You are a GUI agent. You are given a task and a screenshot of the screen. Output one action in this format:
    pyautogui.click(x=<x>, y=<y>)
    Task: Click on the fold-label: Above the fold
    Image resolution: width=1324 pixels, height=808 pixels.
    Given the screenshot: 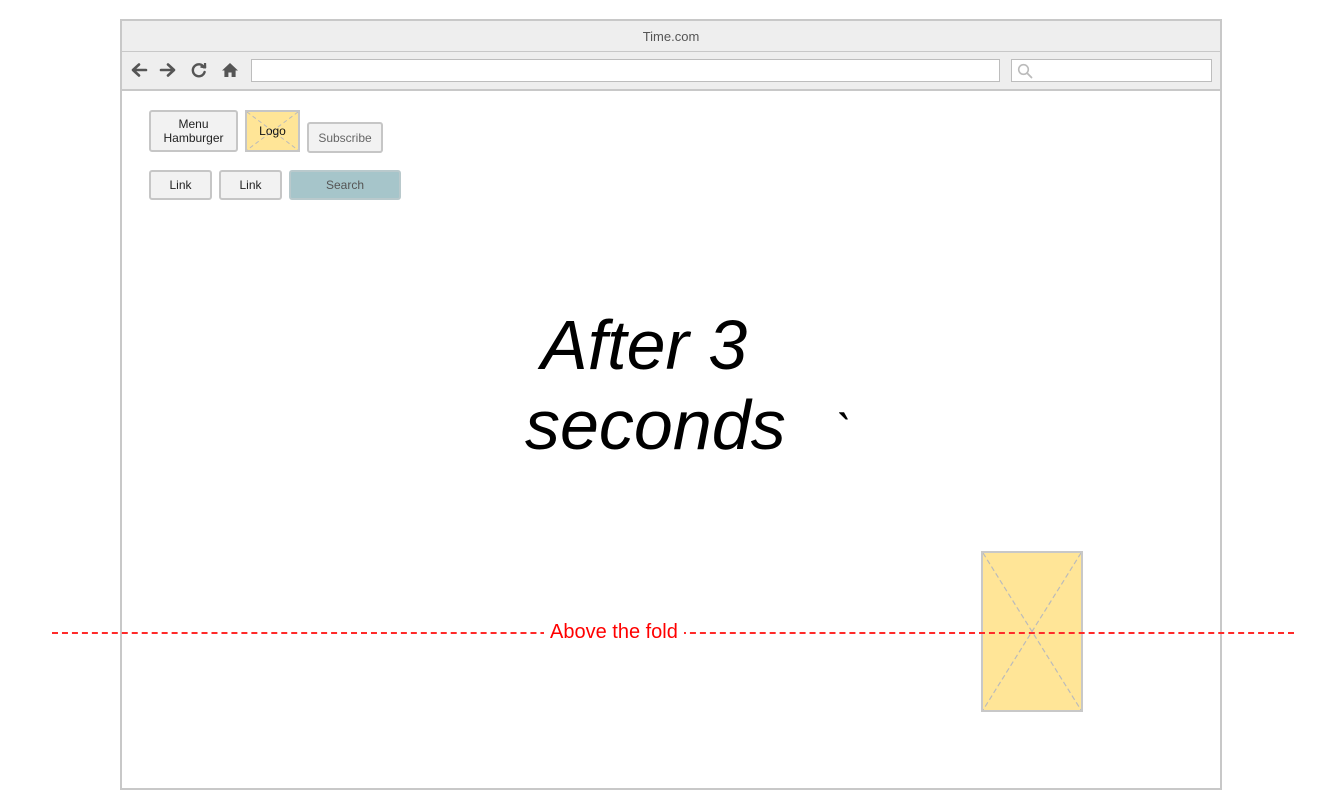 What is the action you would take?
    pyautogui.click(x=614, y=632)
    